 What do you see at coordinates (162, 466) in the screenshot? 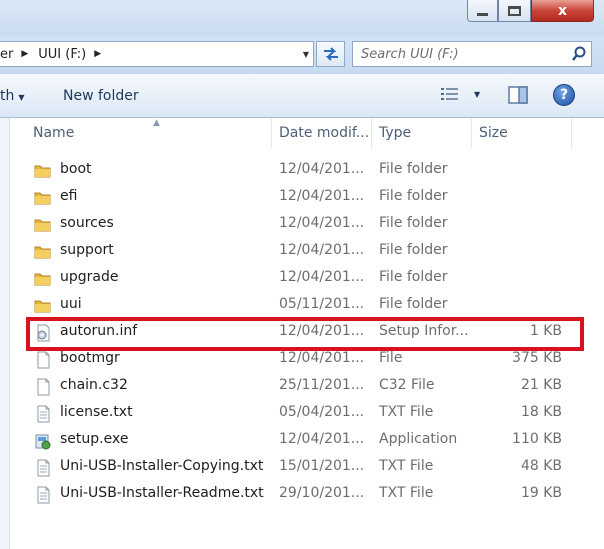
I see `file-name: Uni-USB-Installer-Copying.txt` at bounding box center [162, 466].